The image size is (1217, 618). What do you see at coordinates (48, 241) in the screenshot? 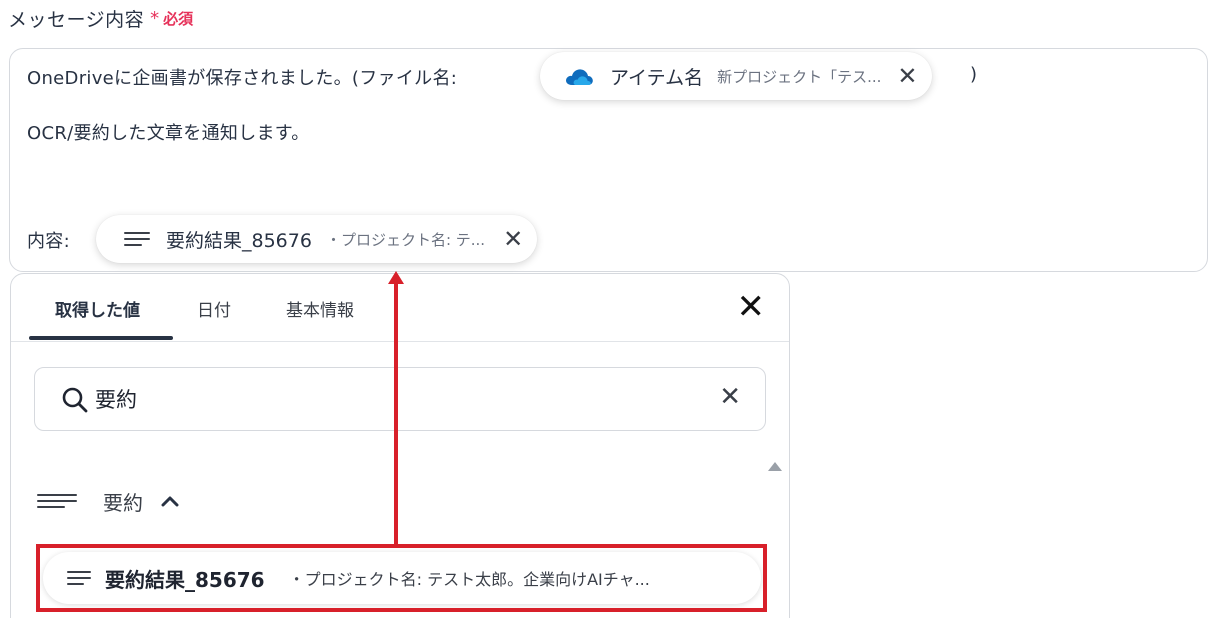
I see `content-label: 内容:` at bounding box center [48, 241].